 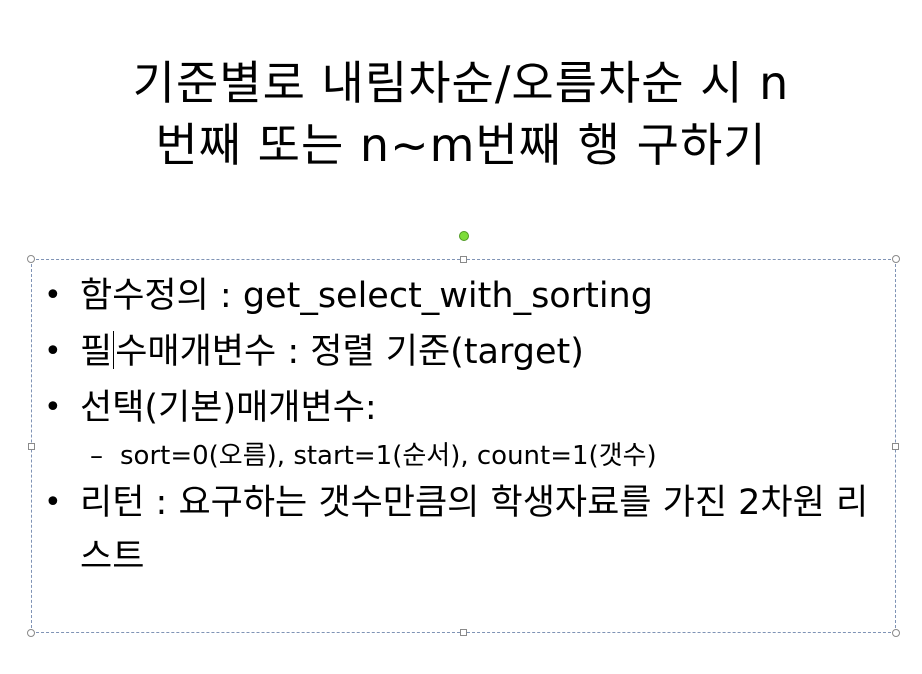 What do you see at coordinates (31, 633) in the screenshot?
I see `resize-handle-bottom-left` at bounding box center [31, 633].